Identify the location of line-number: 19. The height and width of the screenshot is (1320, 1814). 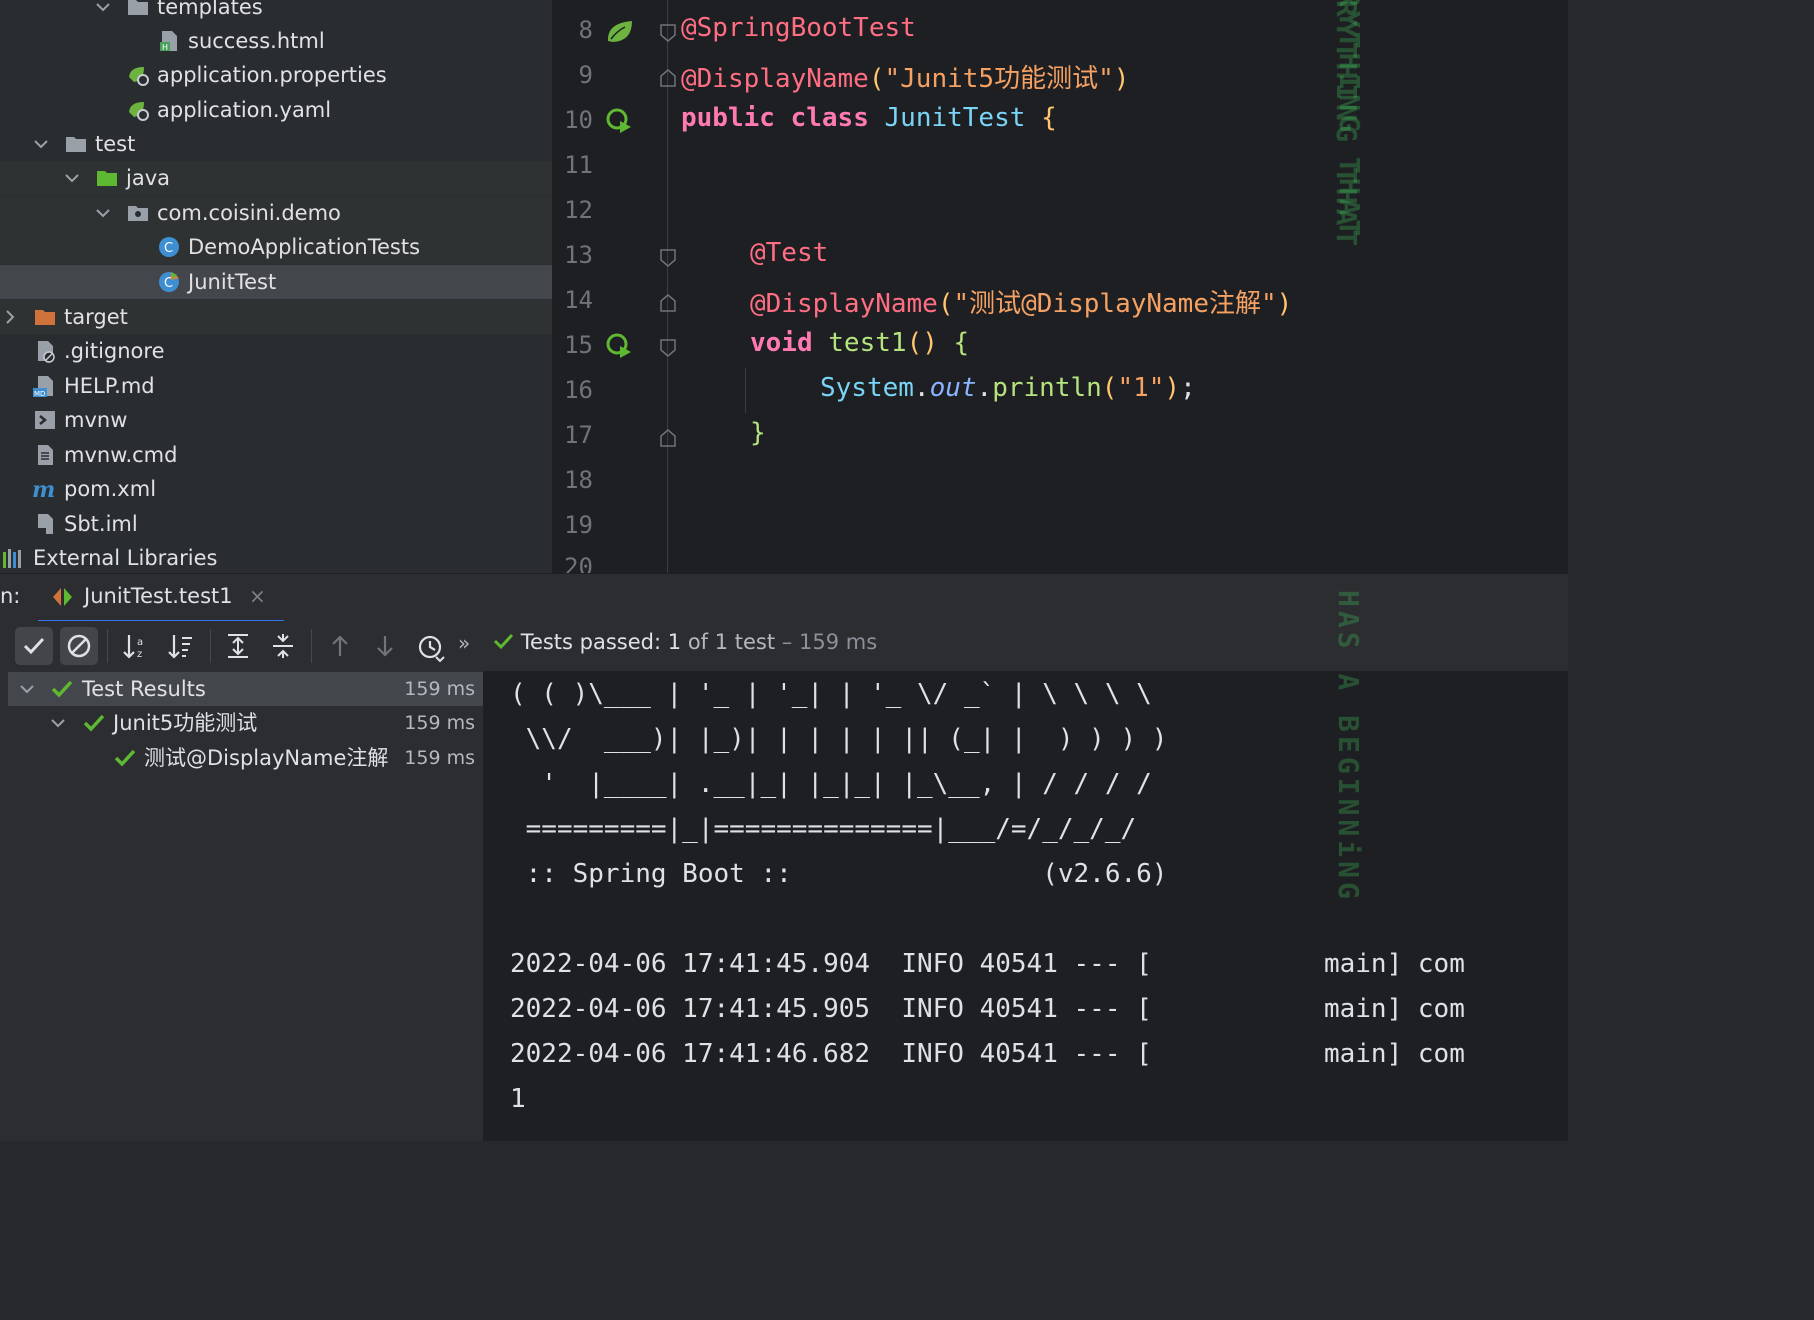
(578, 525).